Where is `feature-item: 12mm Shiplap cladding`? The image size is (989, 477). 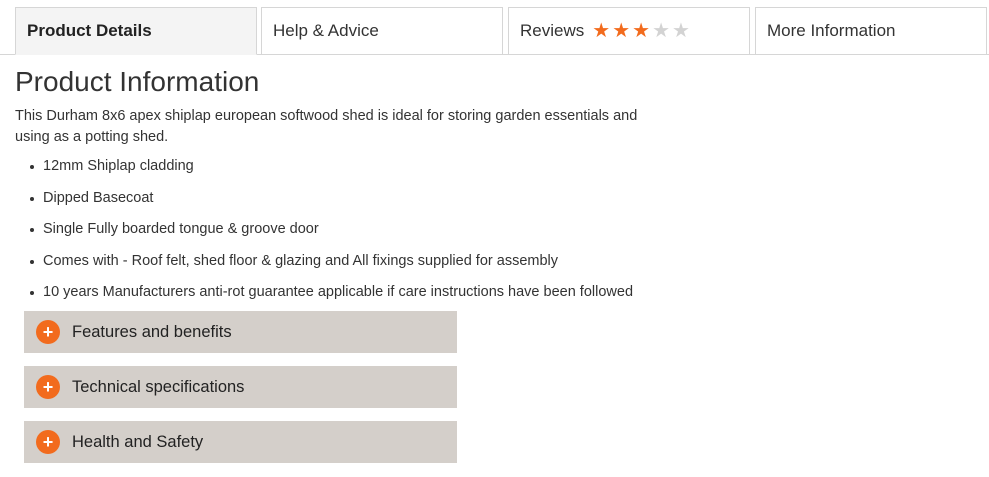
feature-item: 12mm Shiplap cladding is located at coordinates (331, 173).